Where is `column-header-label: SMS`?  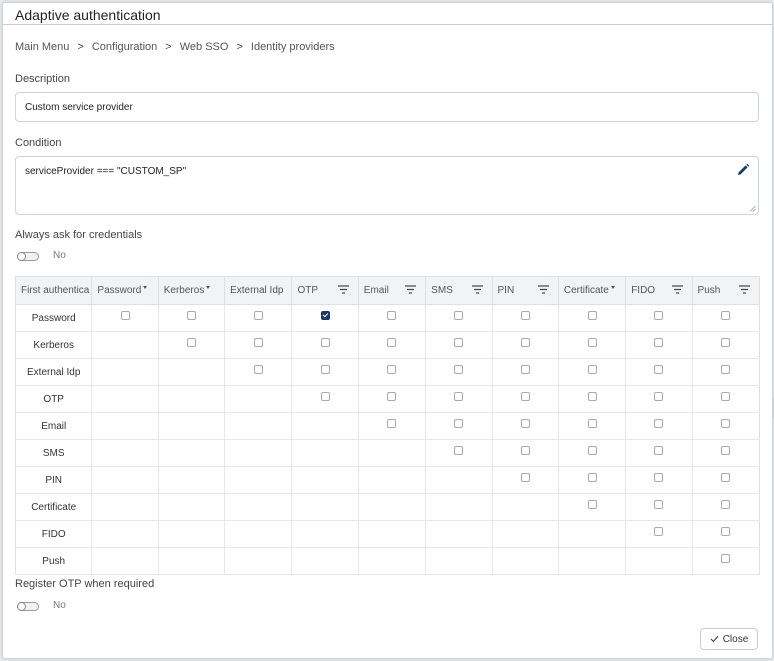
column-header-label: SMS is located at coordinates (442, 290).